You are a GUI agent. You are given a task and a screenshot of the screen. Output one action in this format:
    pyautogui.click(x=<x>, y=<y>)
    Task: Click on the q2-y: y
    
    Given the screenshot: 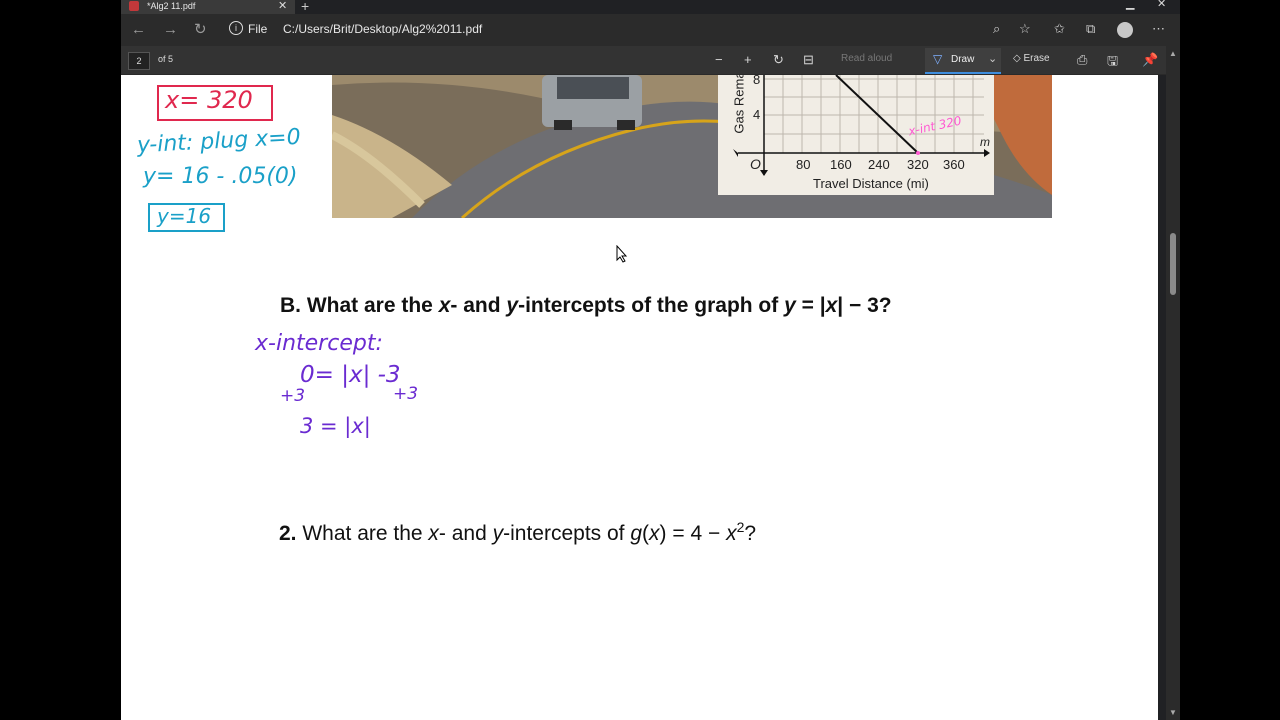 What is the action you would take?
    pyautogui.click(x=498, y=533)
    